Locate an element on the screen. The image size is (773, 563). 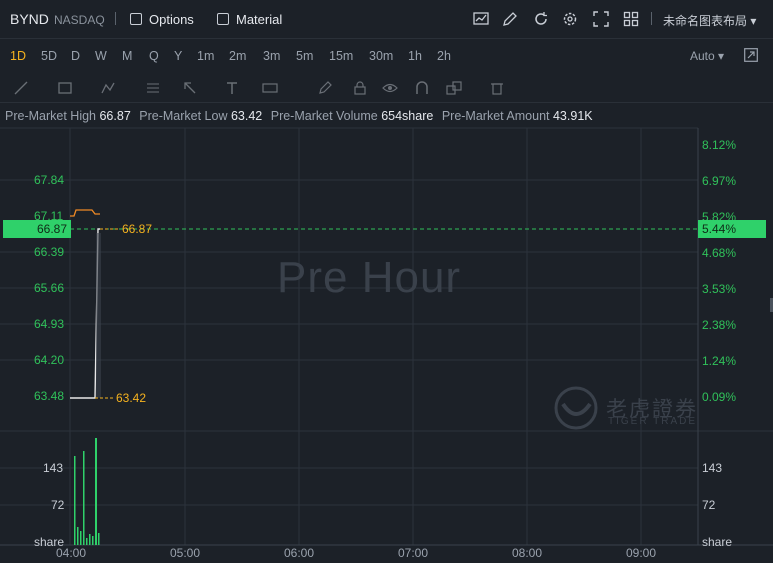
y-tick-left: 66.39 is located at coordinates (49, 252).